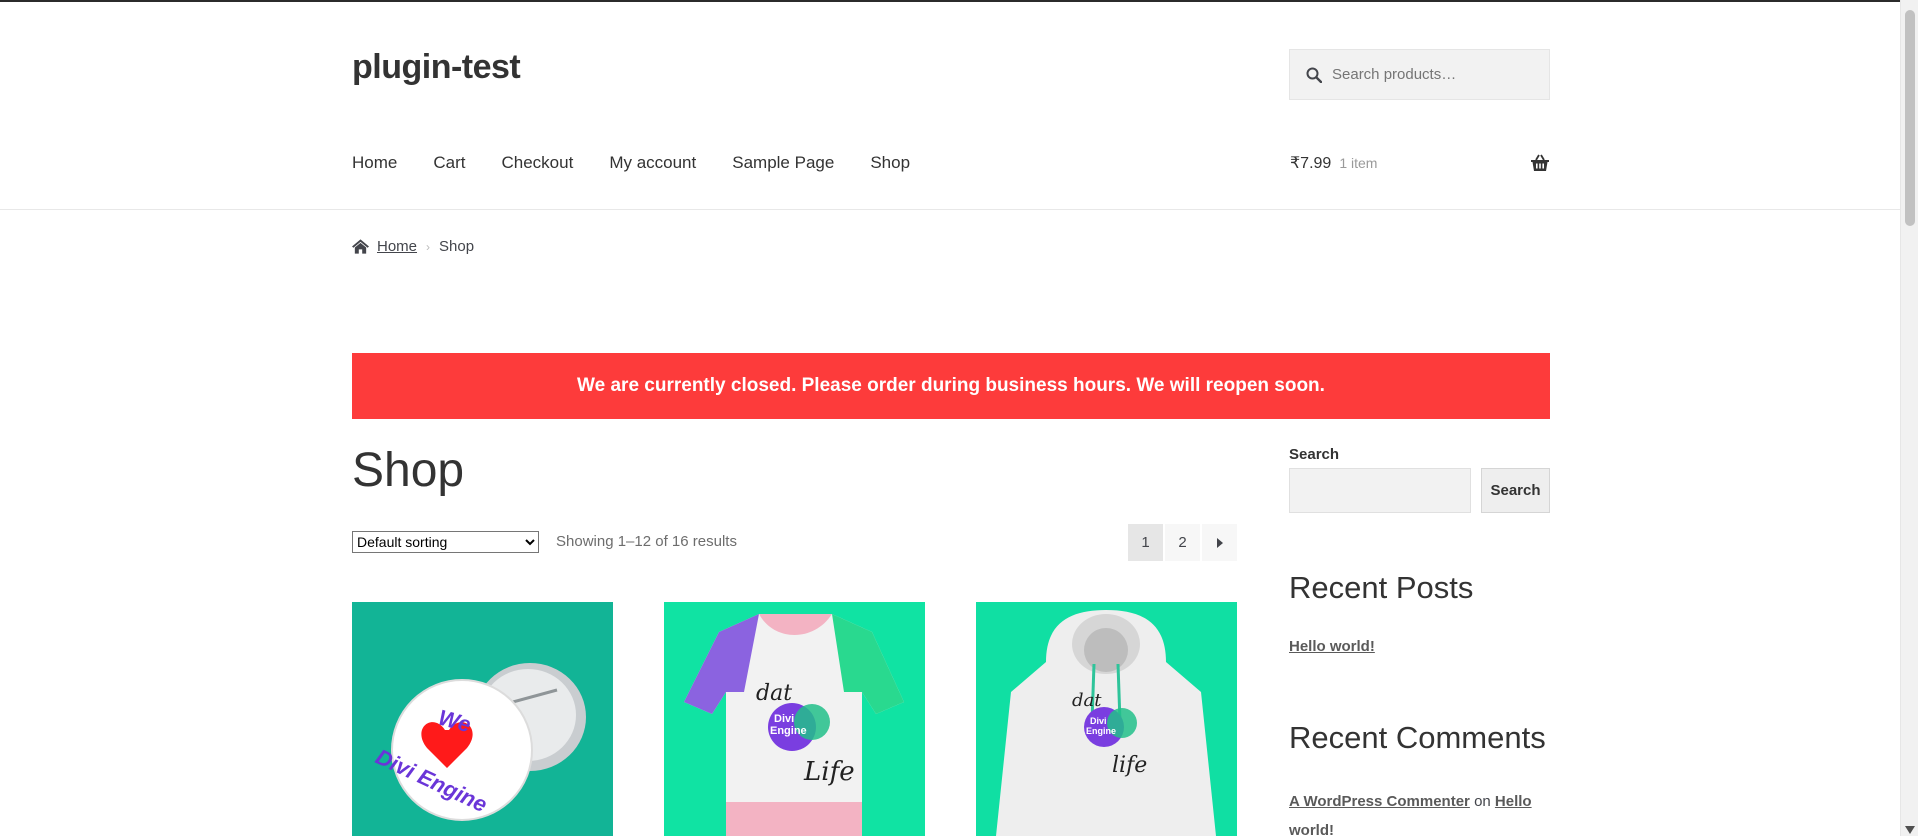 Image resolution: width=1918 pixels, height=836 pixels. What do you see at coordinates (1101, 731) in the screenshot?
I see `hoodie-text-engine: Engine` at bounding box center [1101, 731].